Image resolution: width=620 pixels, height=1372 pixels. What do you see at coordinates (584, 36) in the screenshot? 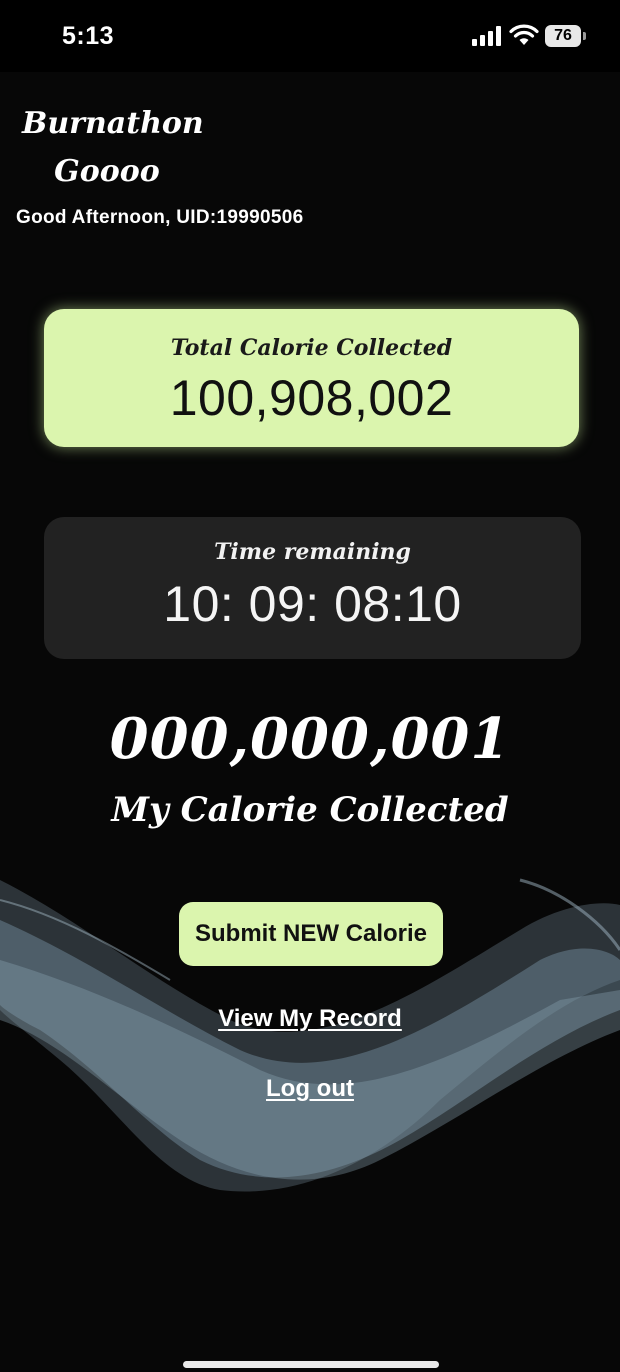
I see `battery-tip` at bounding box center [584, 36].